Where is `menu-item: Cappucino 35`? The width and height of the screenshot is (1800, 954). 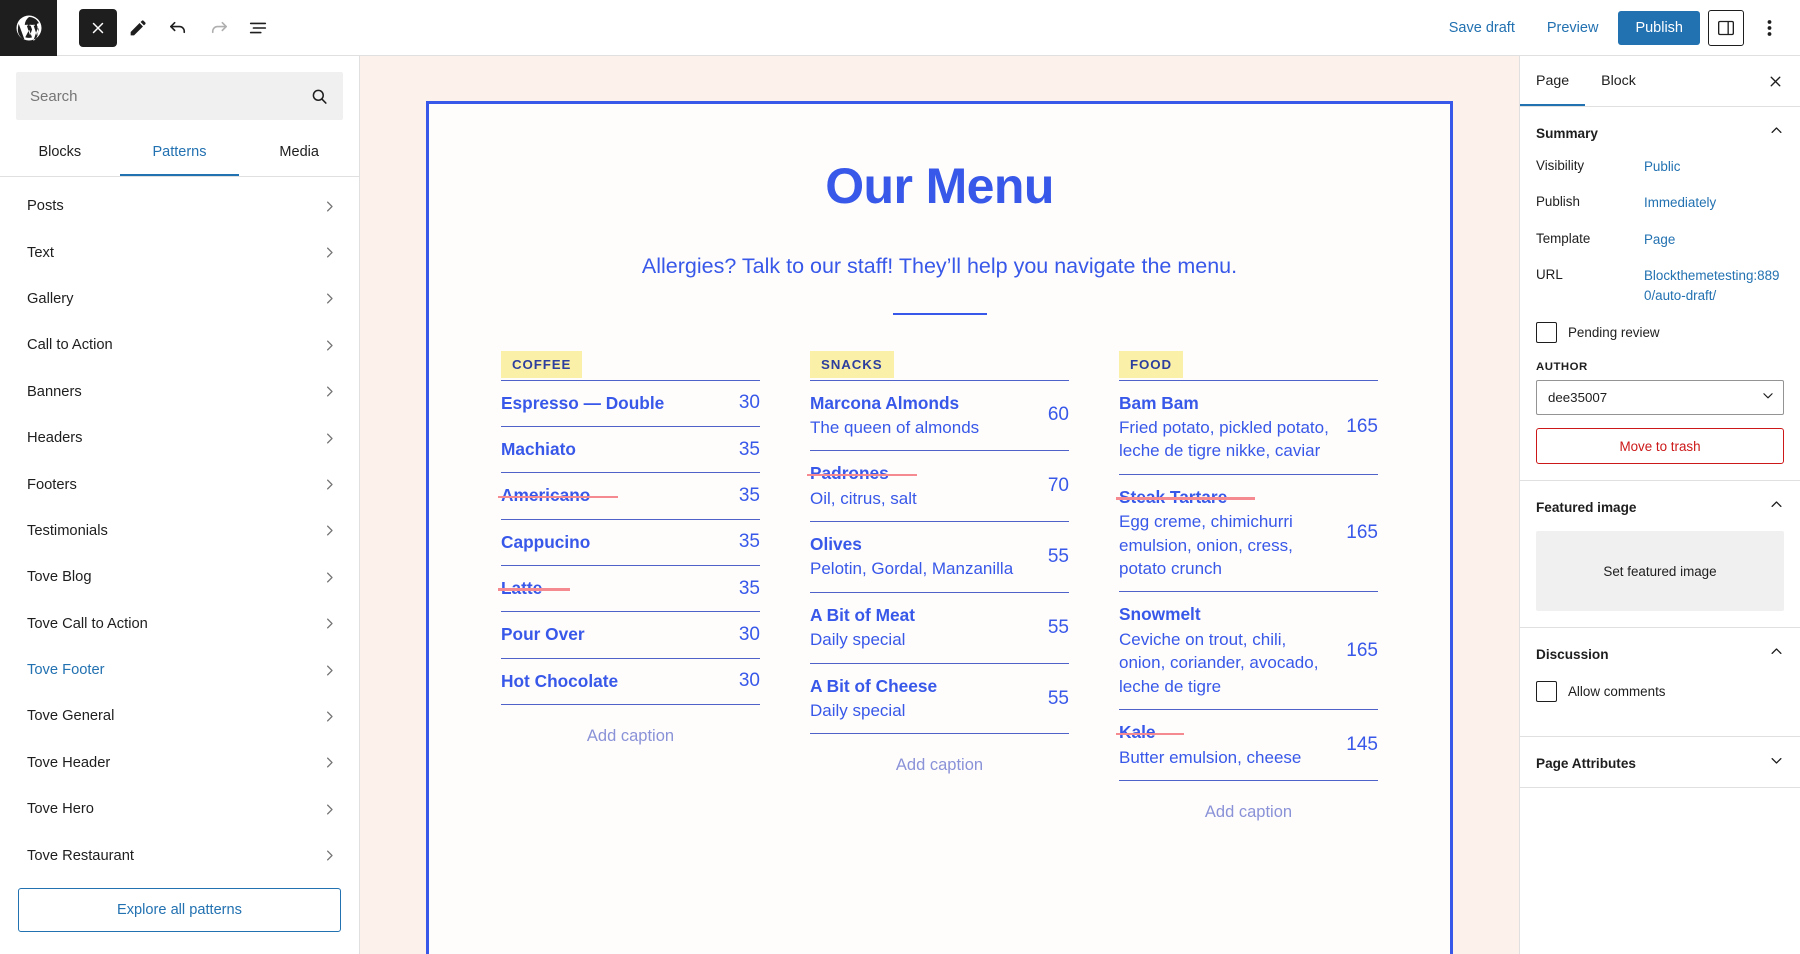 menu-item: Cappucino 35 is located at coordinates (630, 541).